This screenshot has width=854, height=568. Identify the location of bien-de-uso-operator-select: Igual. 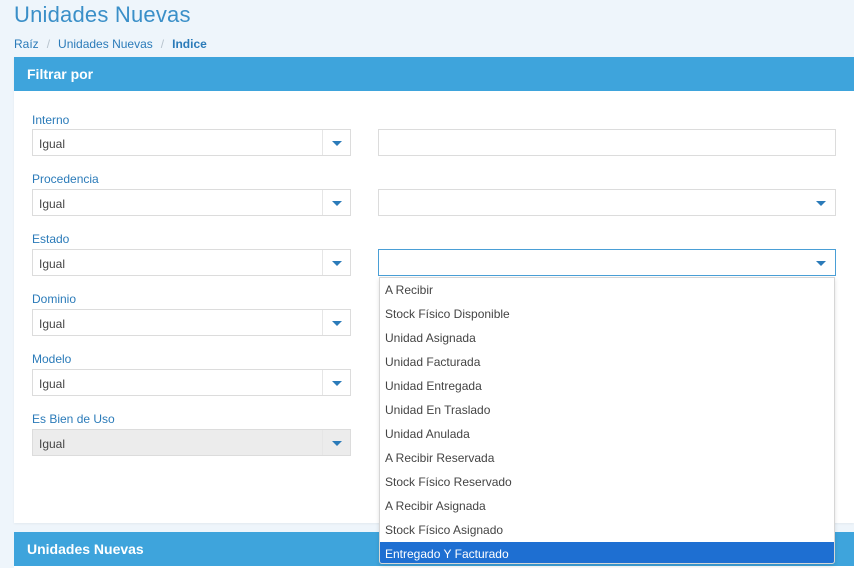
(191, 442).